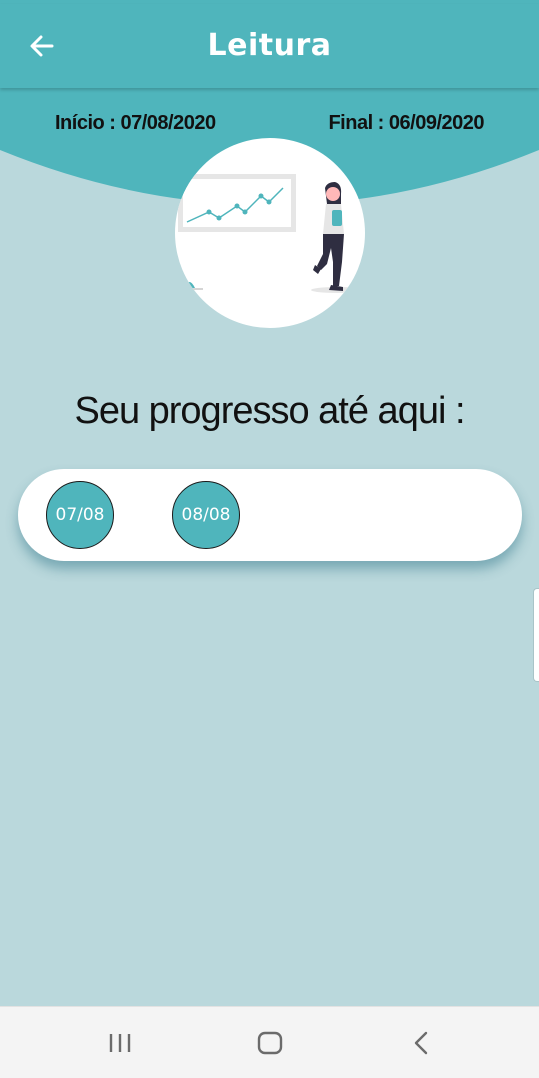 The image size is (539, 1078). I want to click on illustration, so click(270, 233).